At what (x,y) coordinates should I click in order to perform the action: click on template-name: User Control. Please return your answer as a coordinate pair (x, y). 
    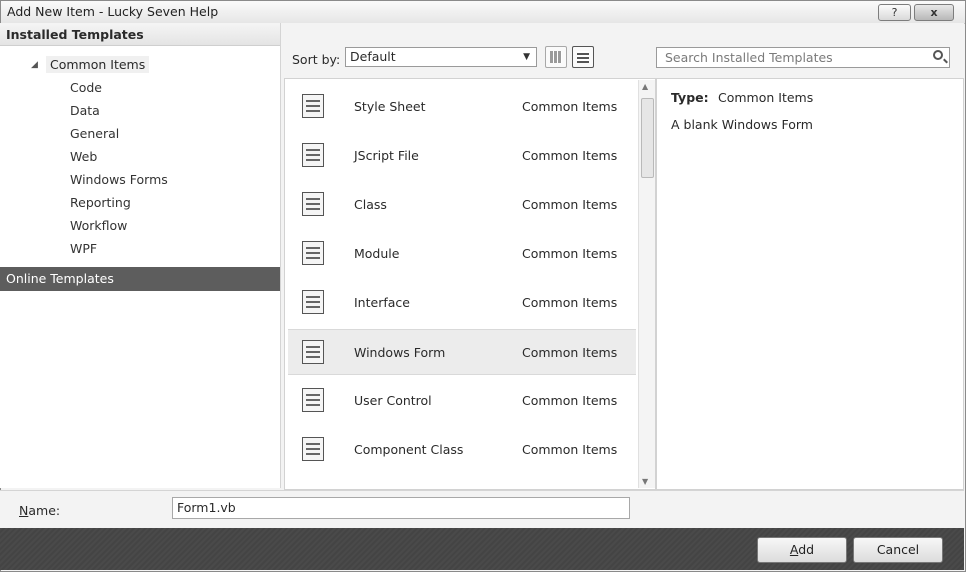
    Looking at the image, I should click on (393, 400).